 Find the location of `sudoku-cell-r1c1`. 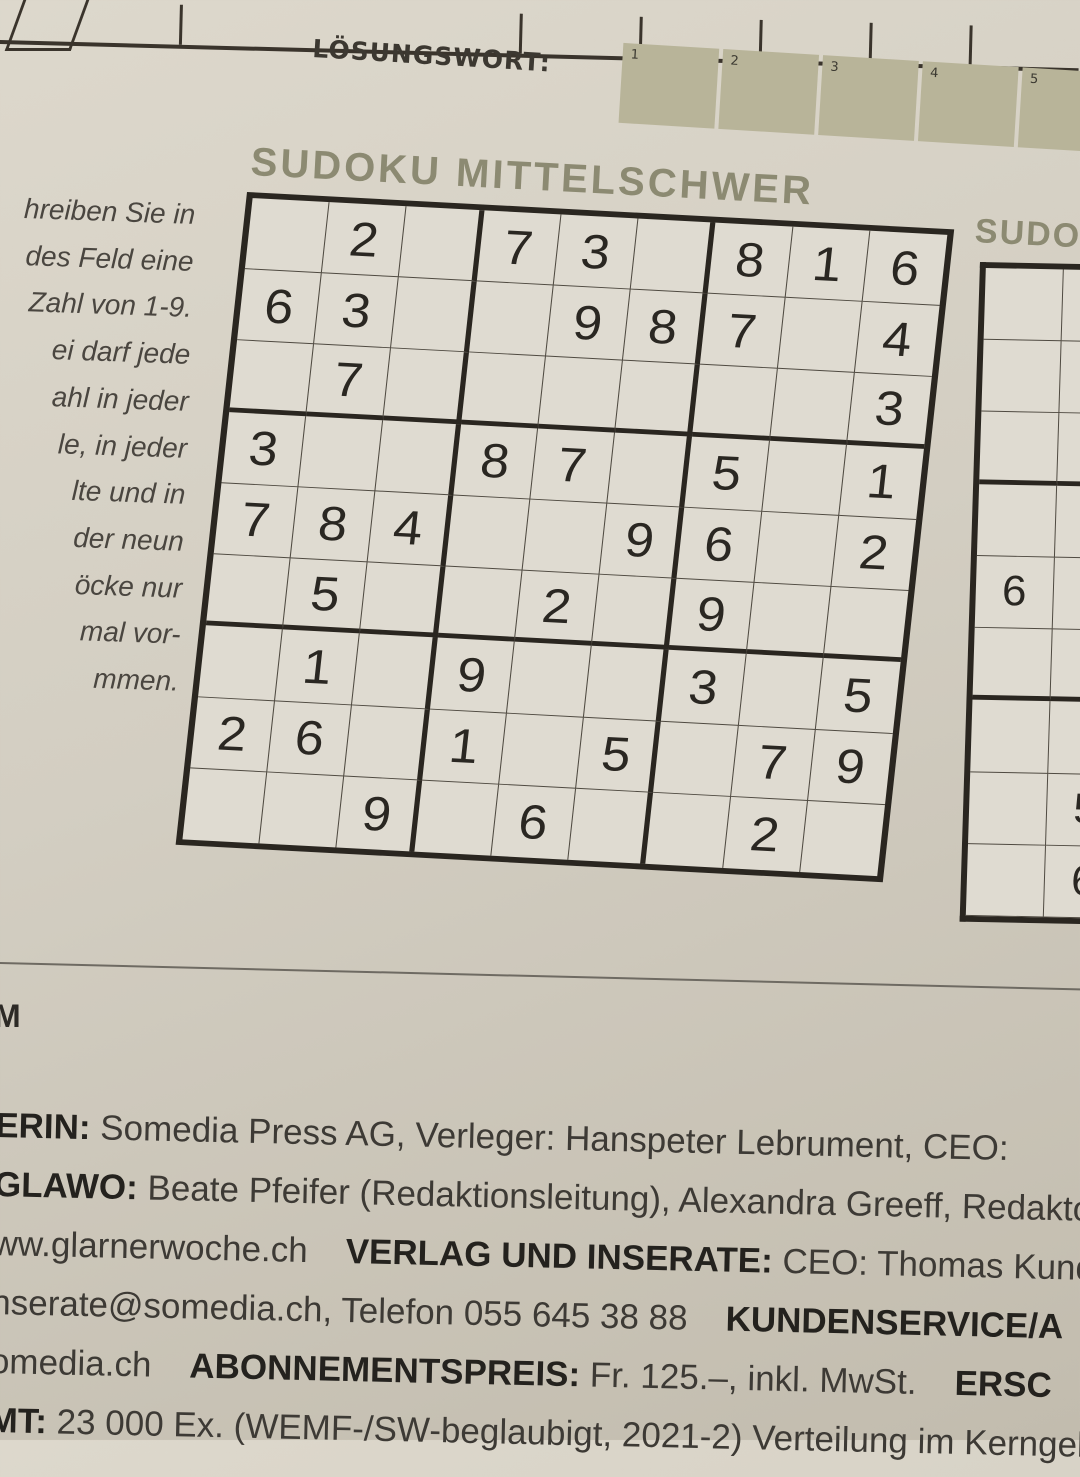

sudoku-cell-r1c1 is located at coordinates (287, 236).